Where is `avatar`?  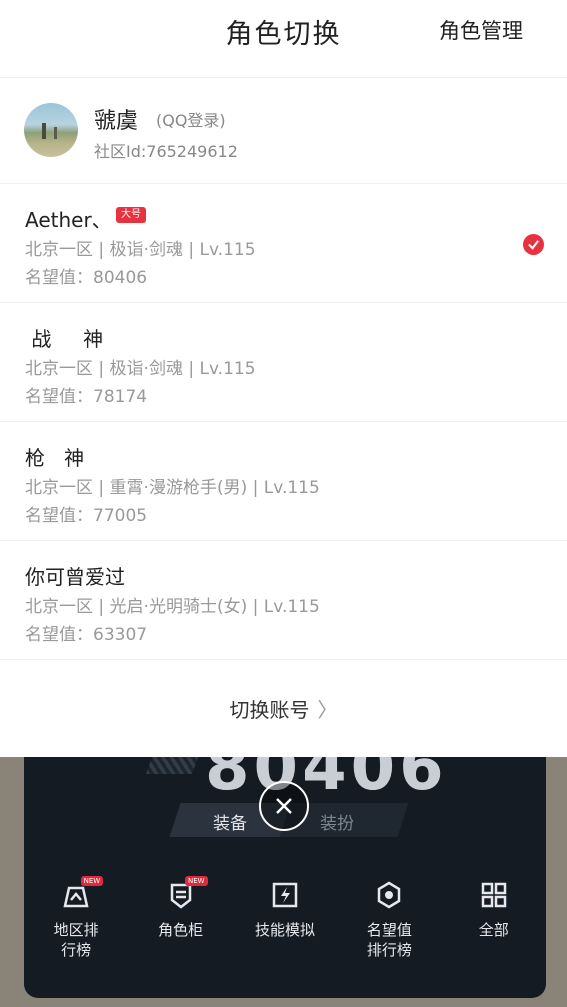
avatar is located at coordinates (51, 130).